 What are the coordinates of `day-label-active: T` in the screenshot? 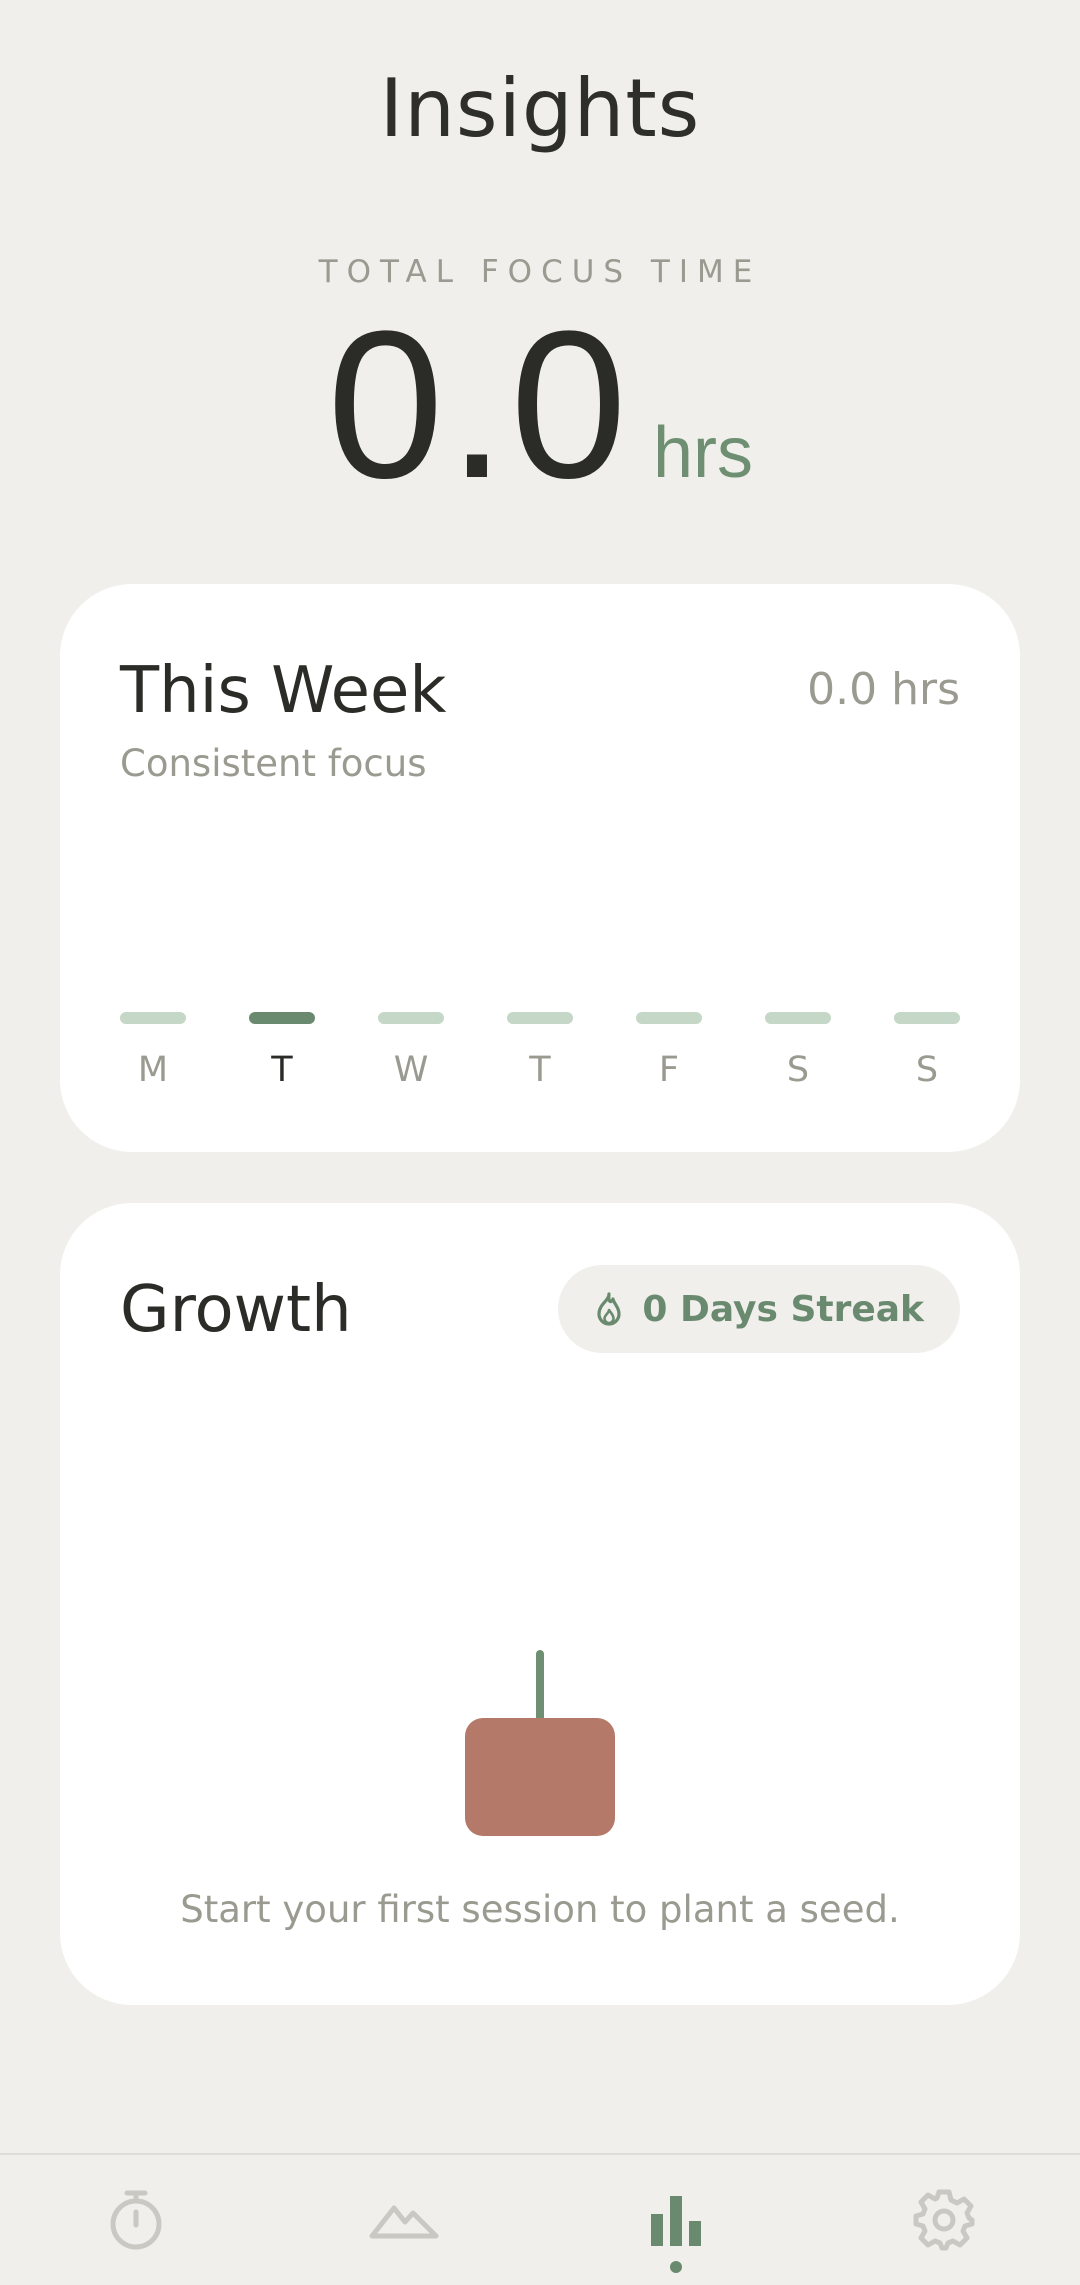 It's located at (282, 1070).